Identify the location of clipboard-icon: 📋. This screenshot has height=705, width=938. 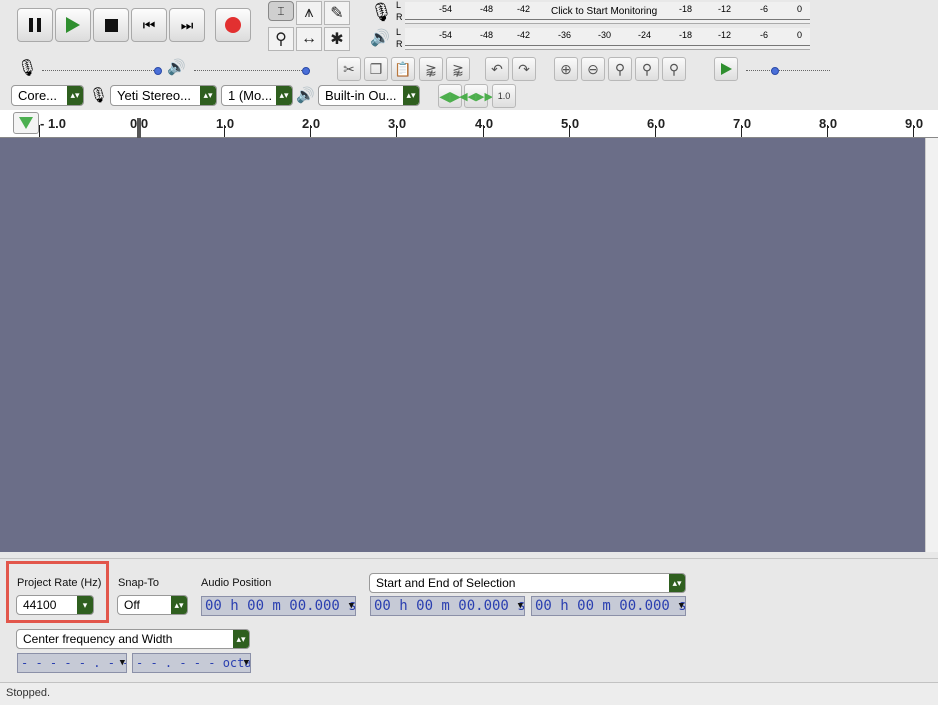
(403, 68).